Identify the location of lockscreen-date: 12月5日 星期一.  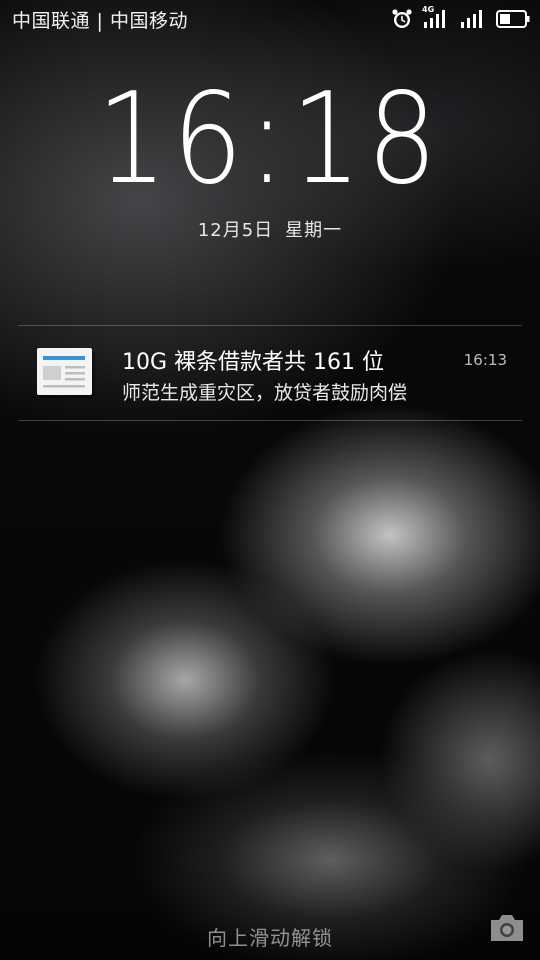
(270, 229).